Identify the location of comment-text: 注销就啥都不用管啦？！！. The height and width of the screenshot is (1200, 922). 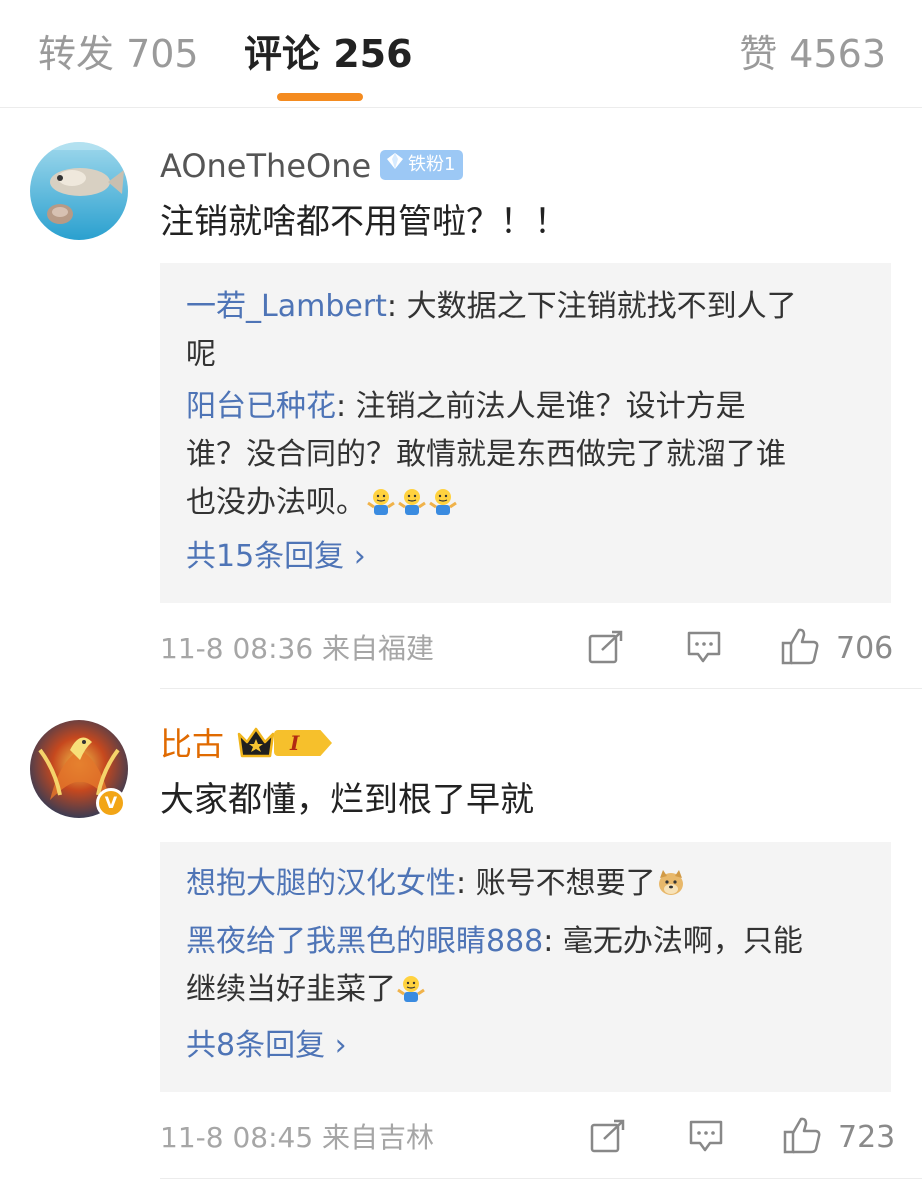
(364, 222).